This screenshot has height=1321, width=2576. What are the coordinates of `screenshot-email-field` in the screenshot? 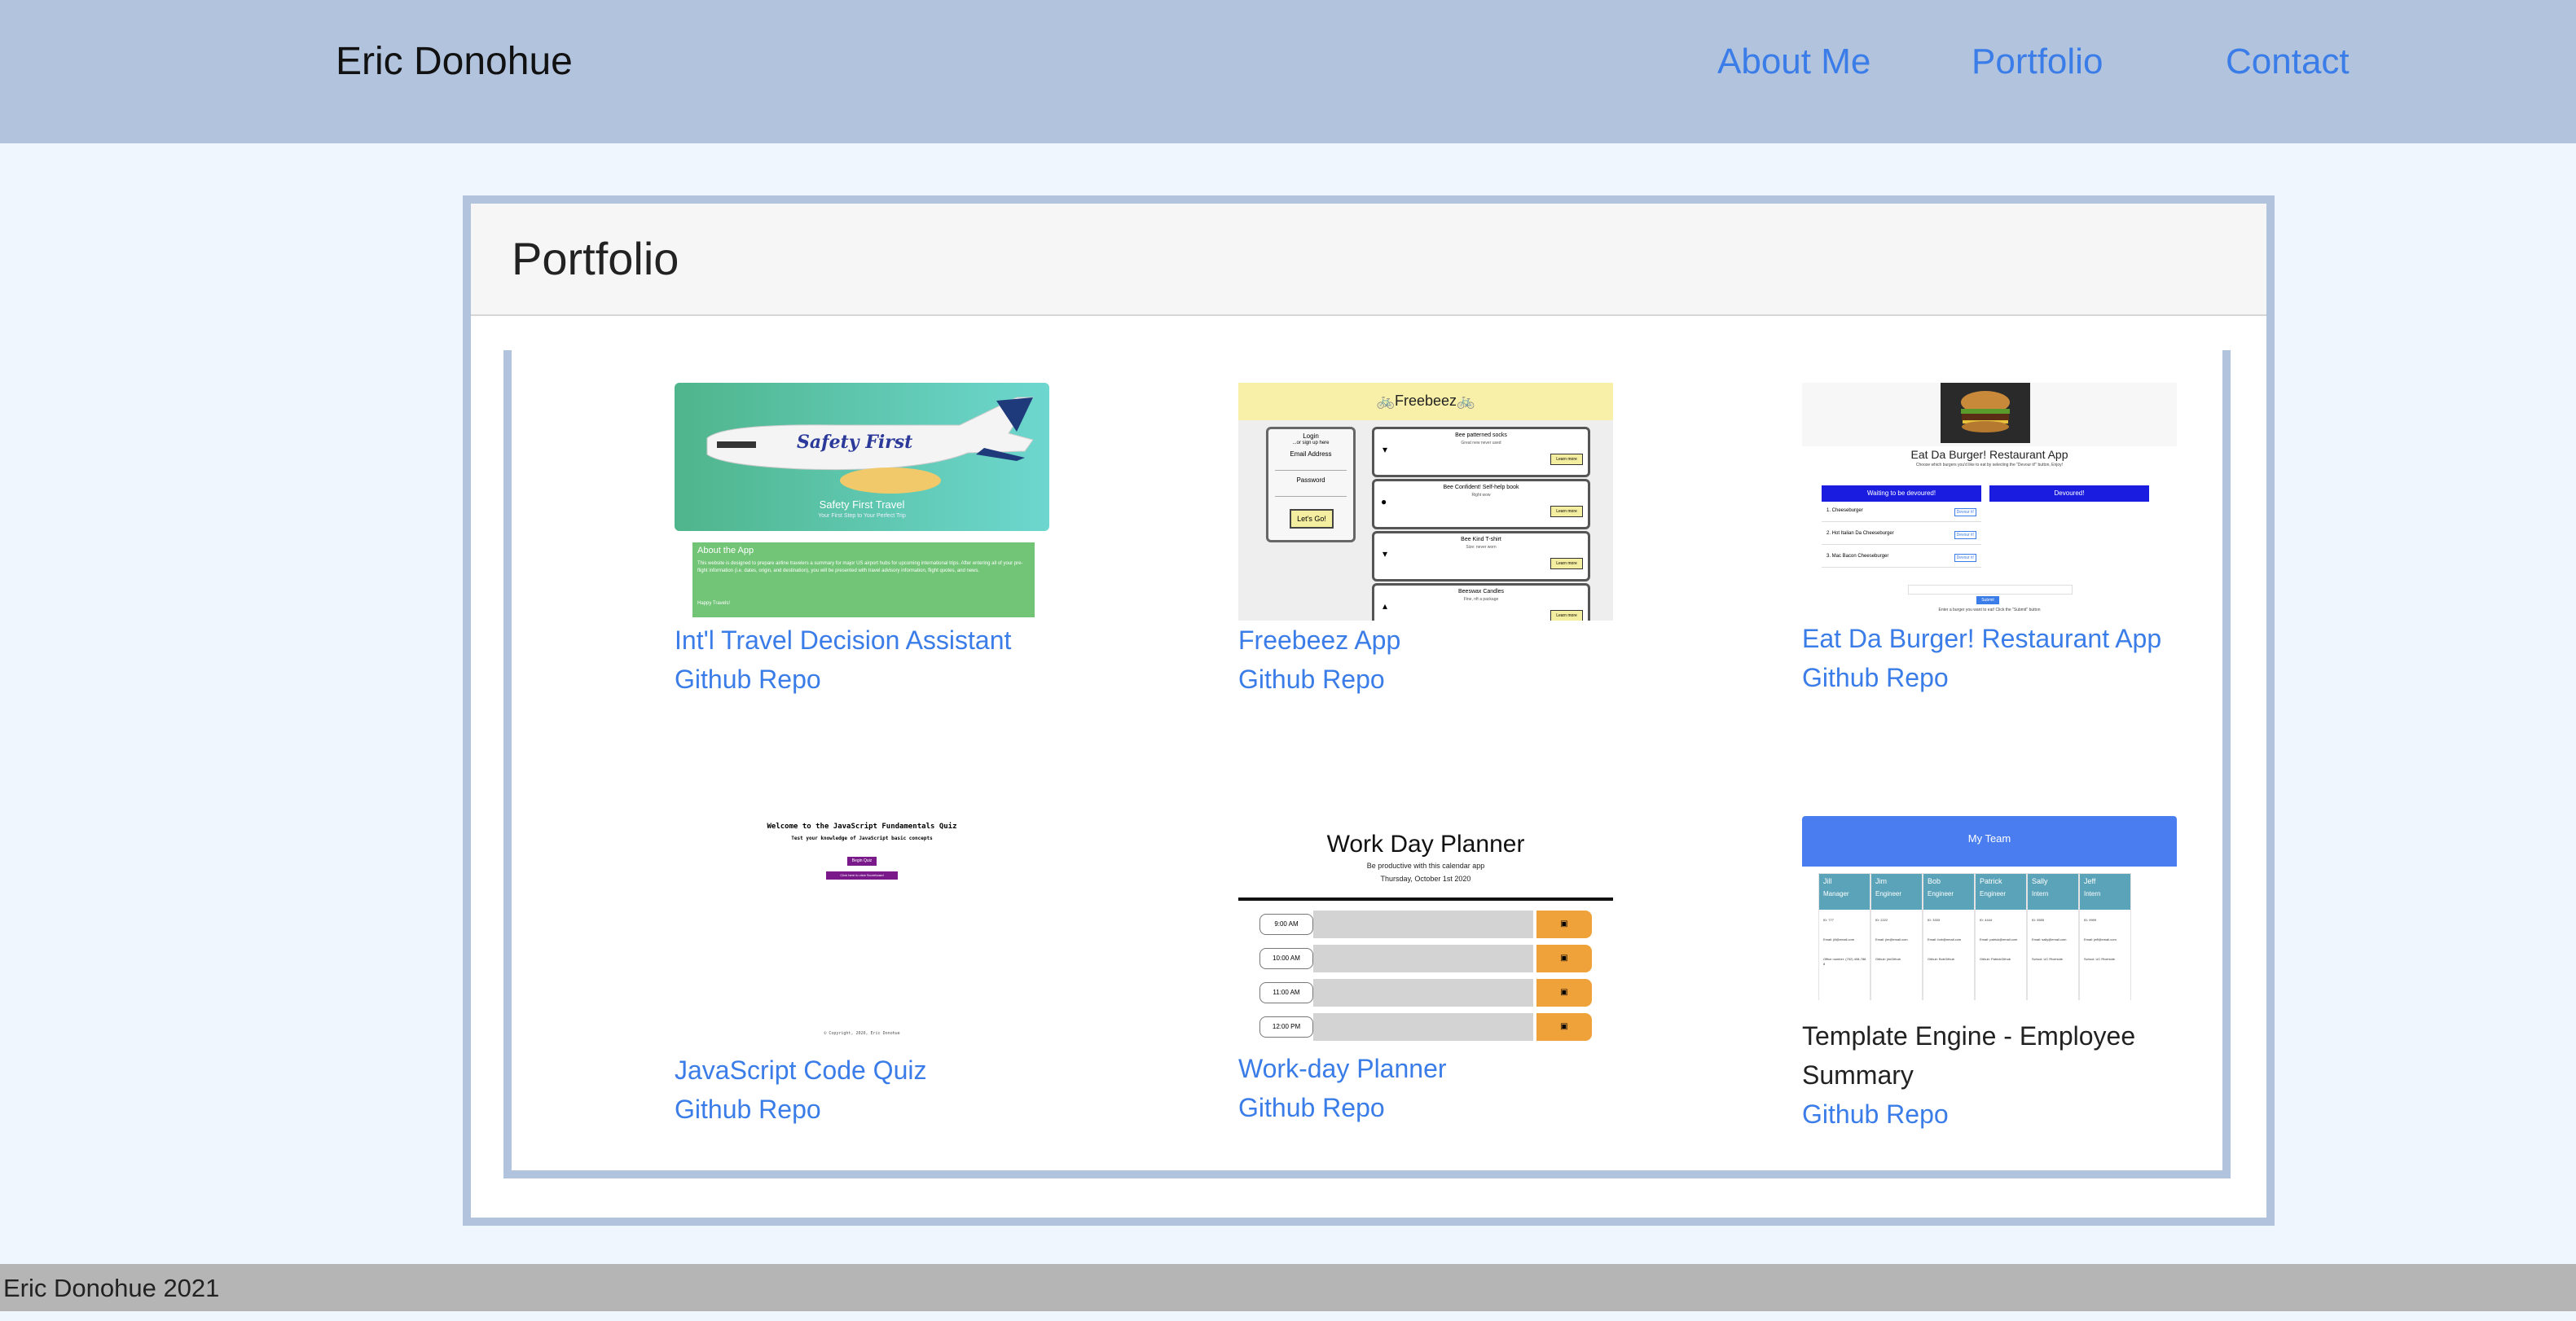 It's located at (1311, 467).